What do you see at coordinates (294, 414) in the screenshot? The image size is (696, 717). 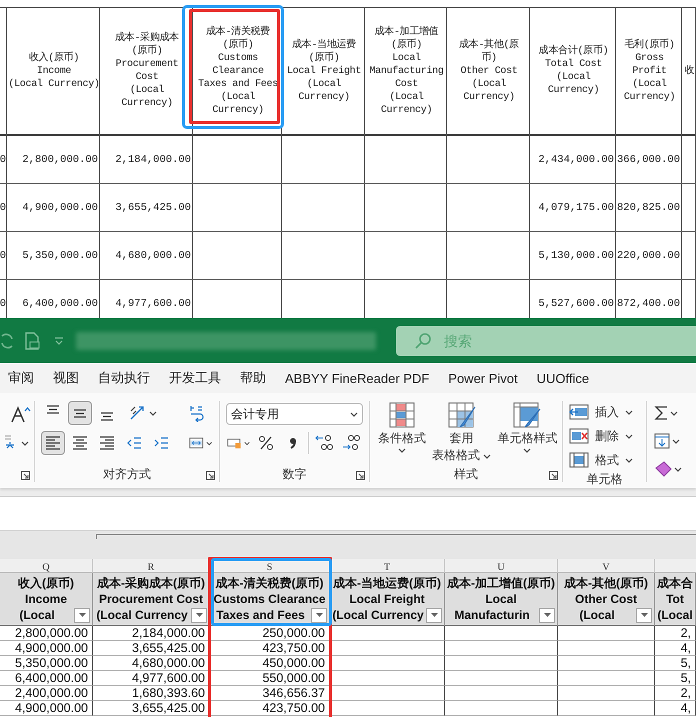 I see `number-format-dropdown: 会计专用` at bounding box center [294, 414].